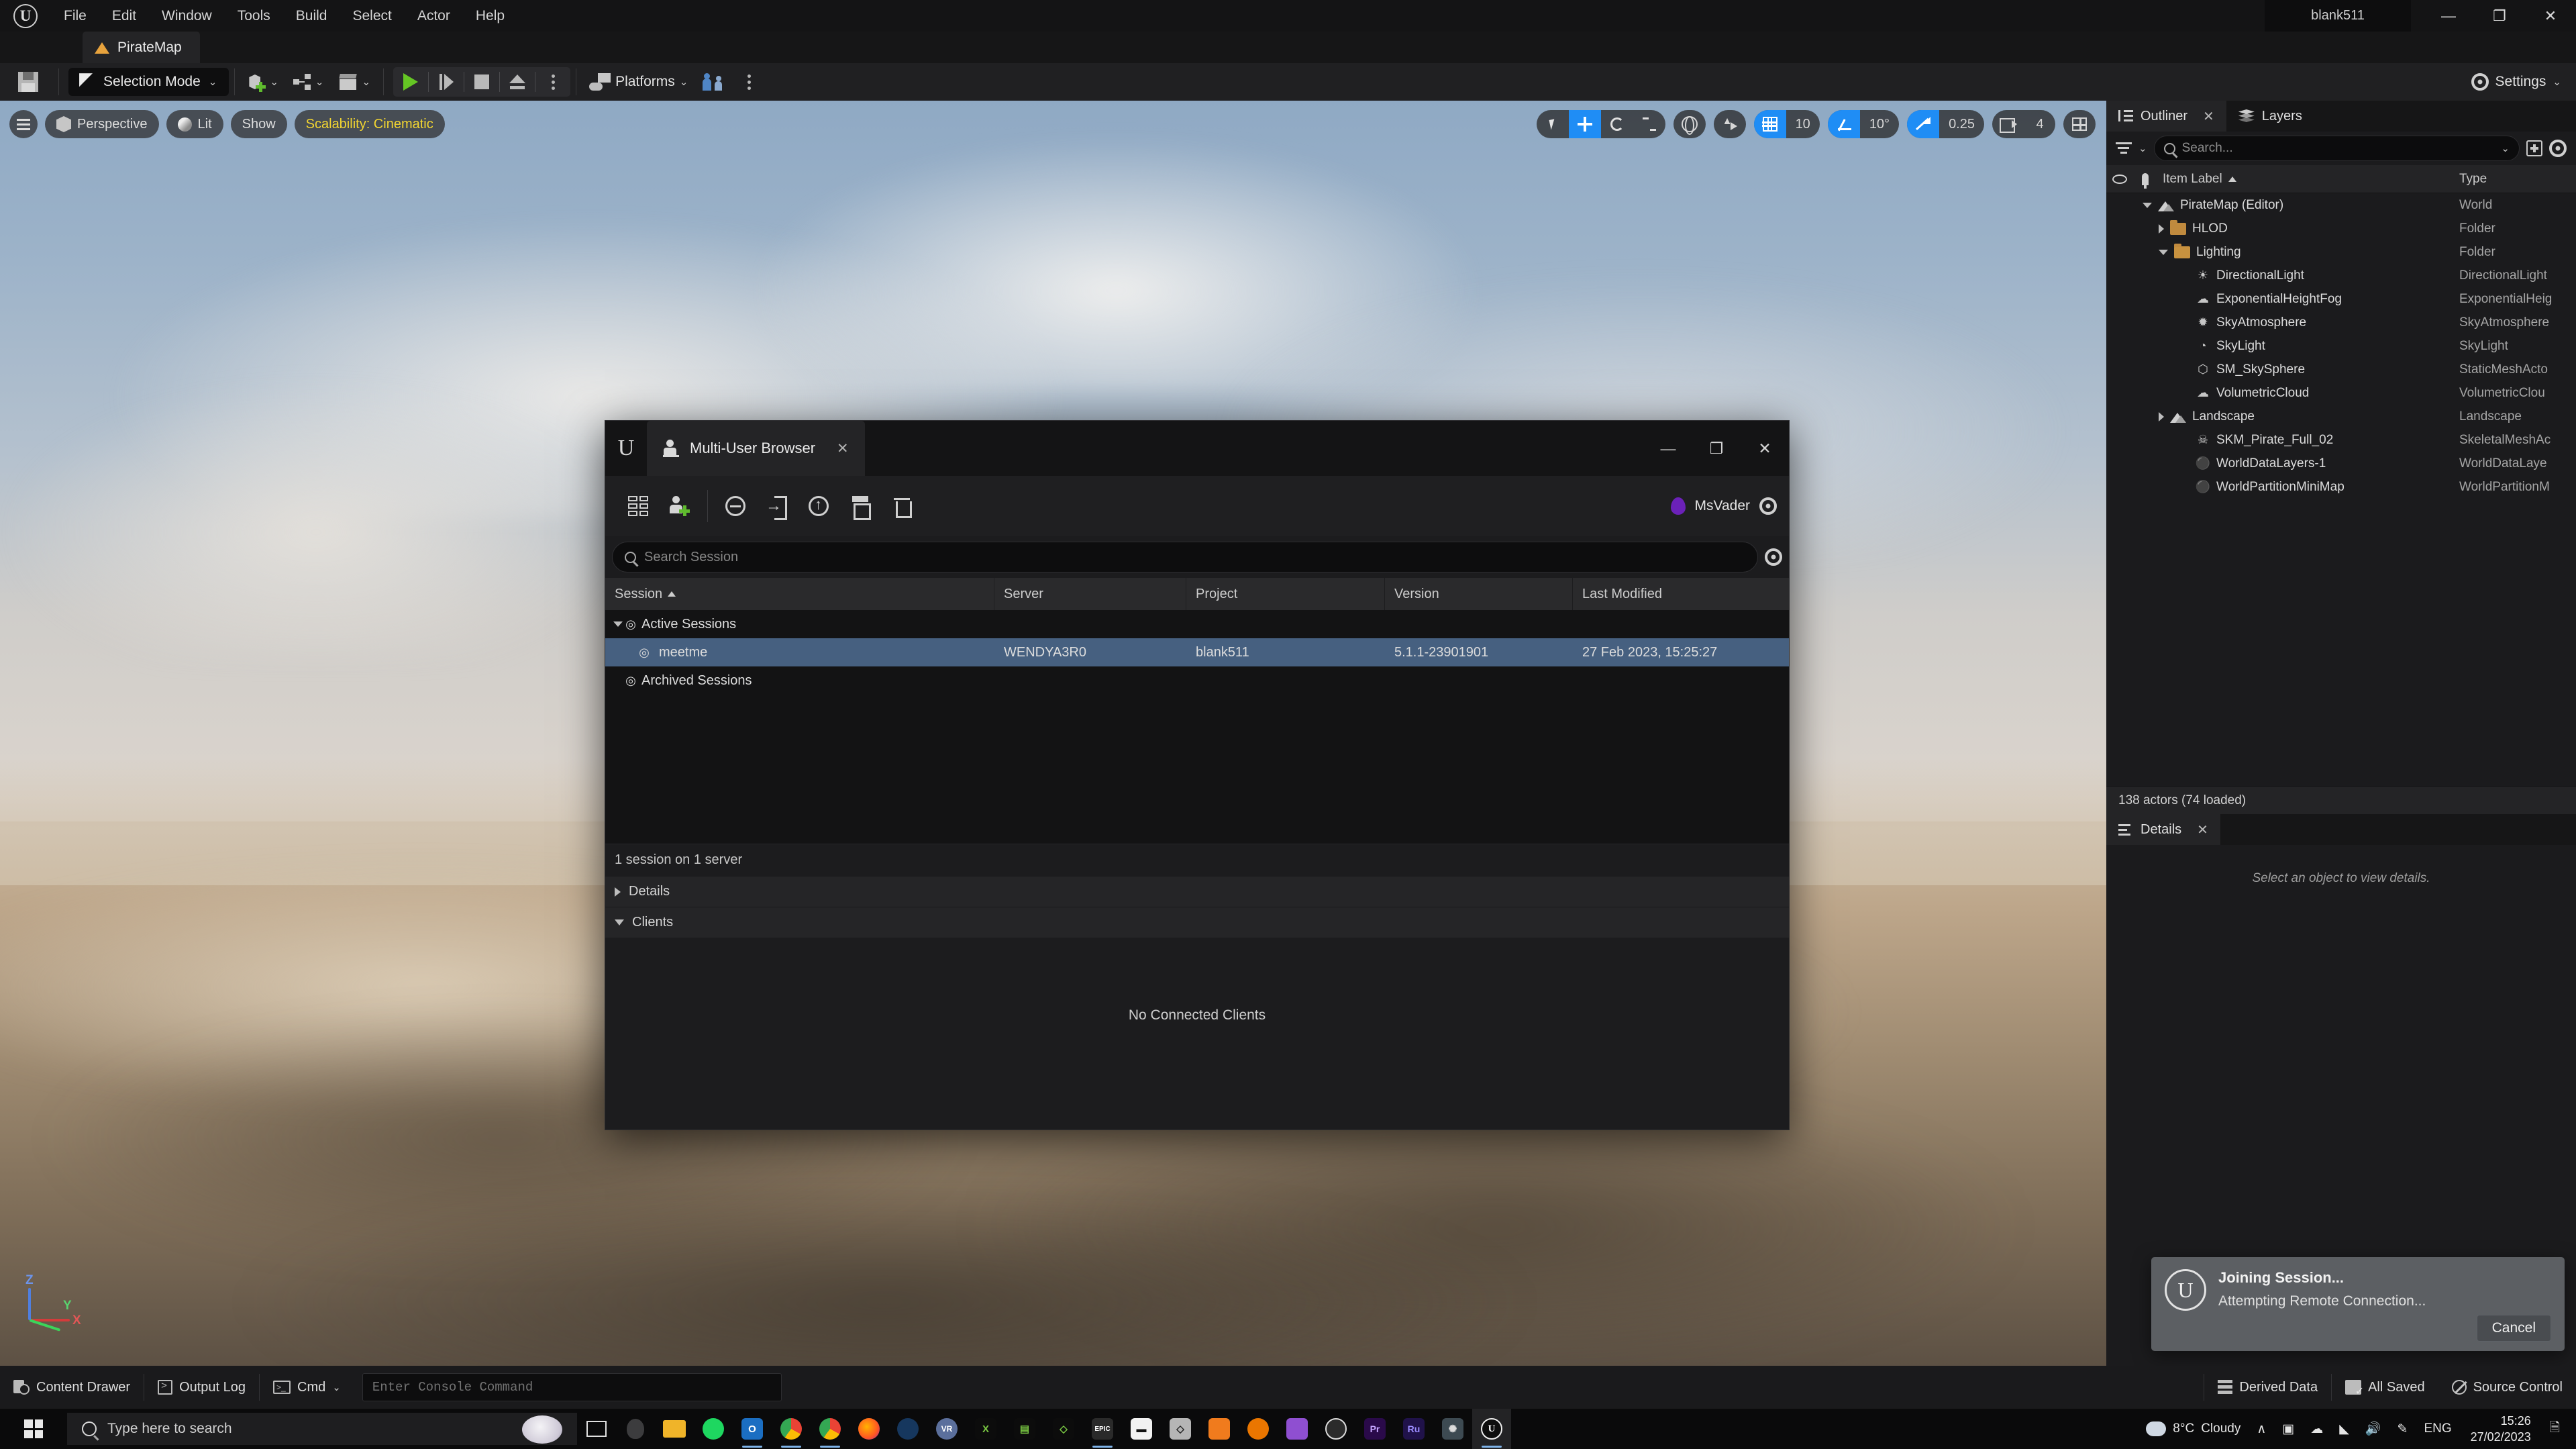  I want to click on taskbar-app-steam, so click(907, 1429).